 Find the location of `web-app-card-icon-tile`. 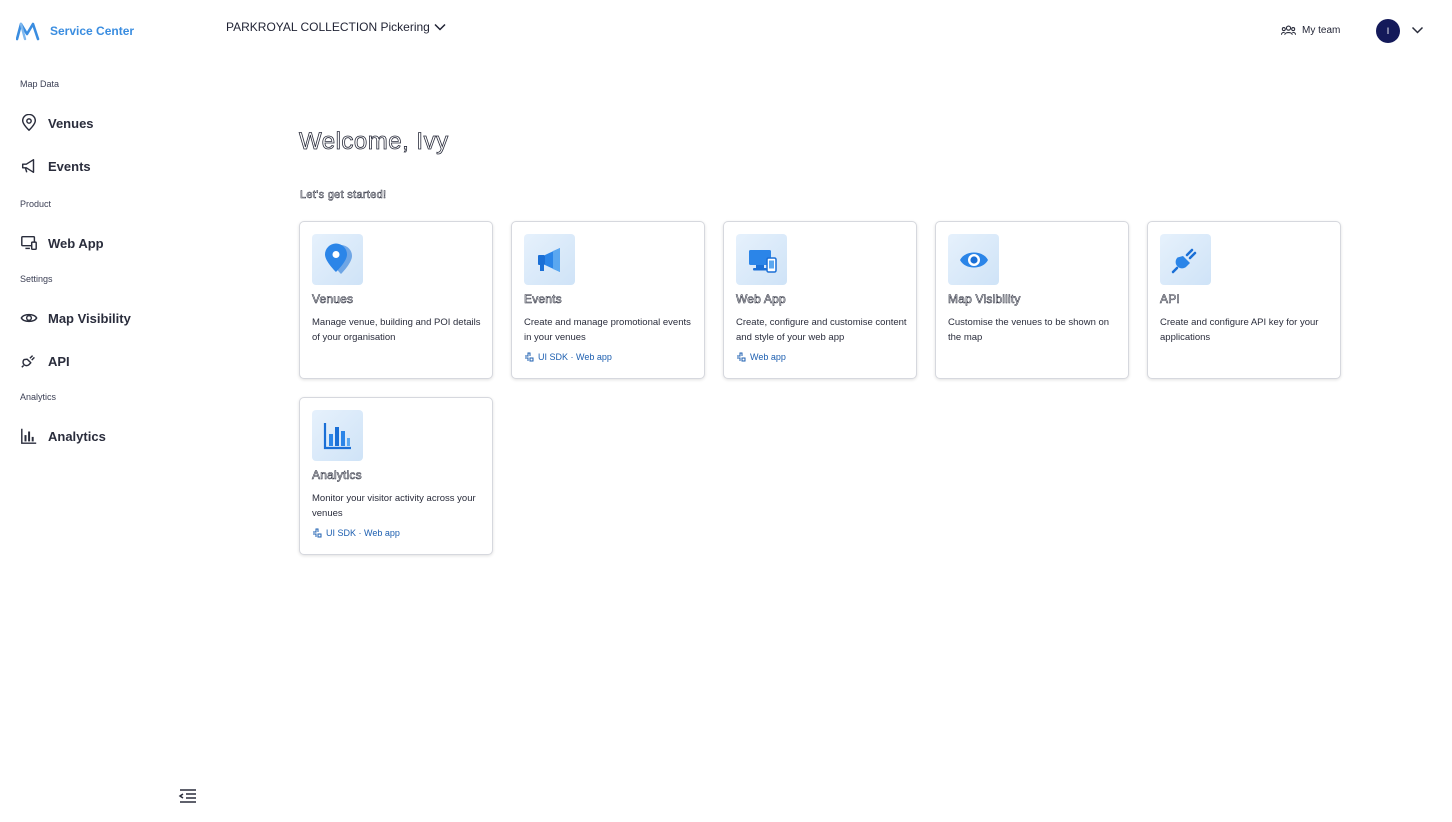

web-app-card-icon-tile is located at coordinates (761, 259).